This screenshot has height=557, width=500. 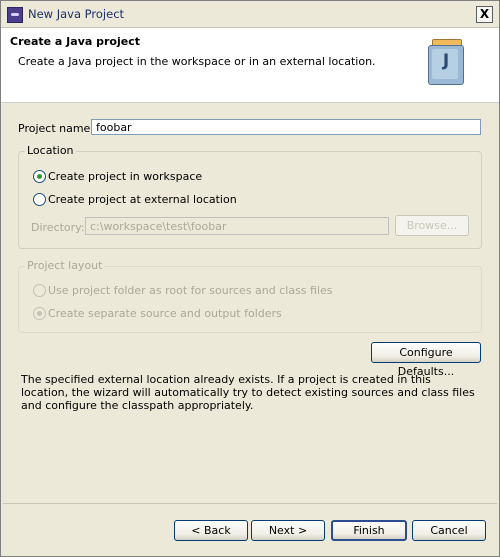 I want to click on create-in-workspace-label: Create project in workspace, so click(x=125, y=176).